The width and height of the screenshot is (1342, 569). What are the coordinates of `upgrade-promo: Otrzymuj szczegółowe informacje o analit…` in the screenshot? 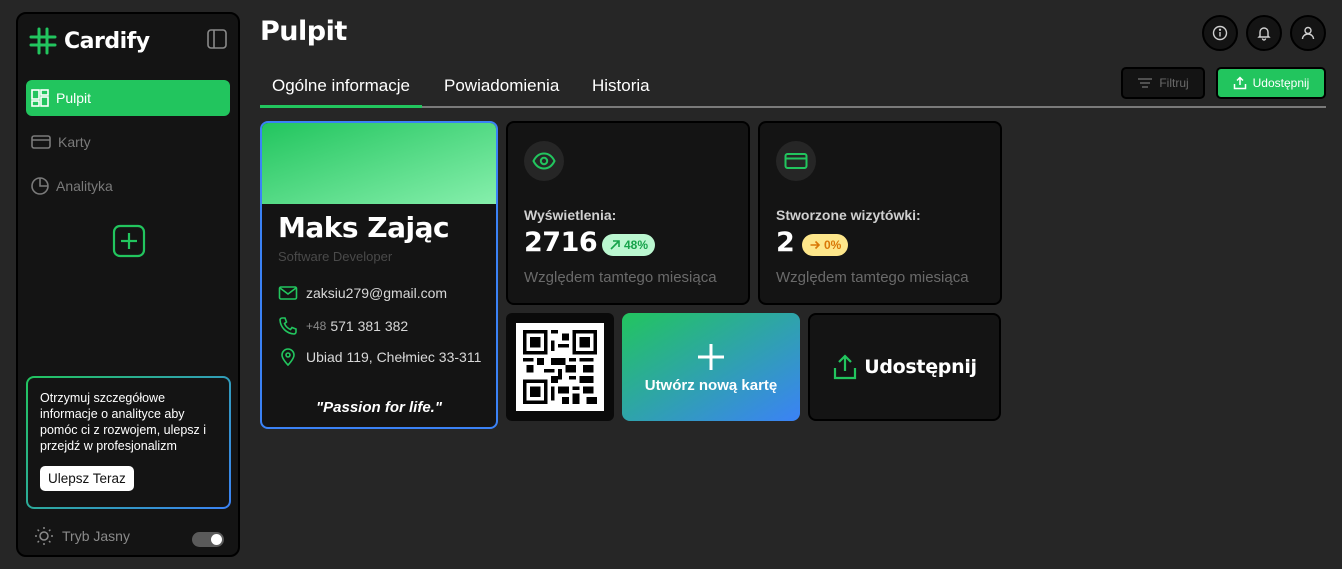 It's located at (128, 442).